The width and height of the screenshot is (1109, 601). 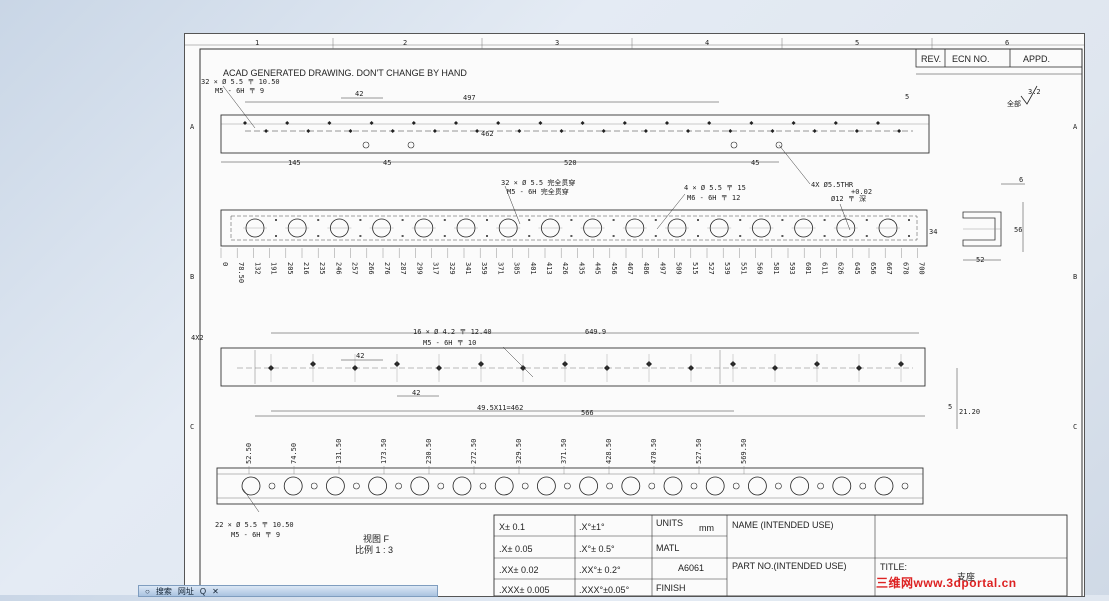 What do you see at coordinates (339, 451) in the screenshot?
I see `v4-ordinate-label: 131.50` at bounding box center [339, 451].